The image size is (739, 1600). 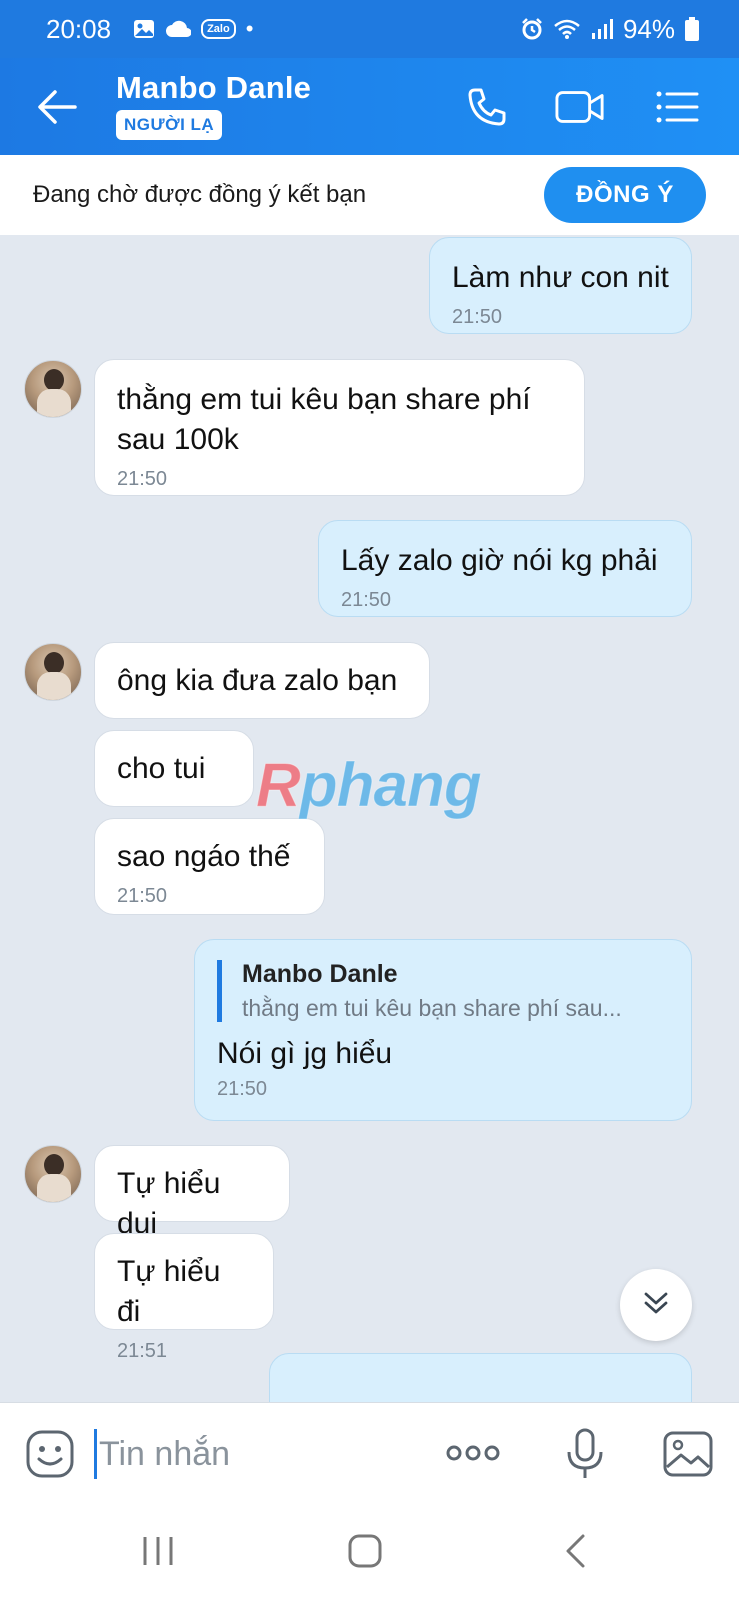 What do you see at coordinates (50, 1454) in the screenshot?
I see `emoji-icon` at bounding box center [50, 1454].